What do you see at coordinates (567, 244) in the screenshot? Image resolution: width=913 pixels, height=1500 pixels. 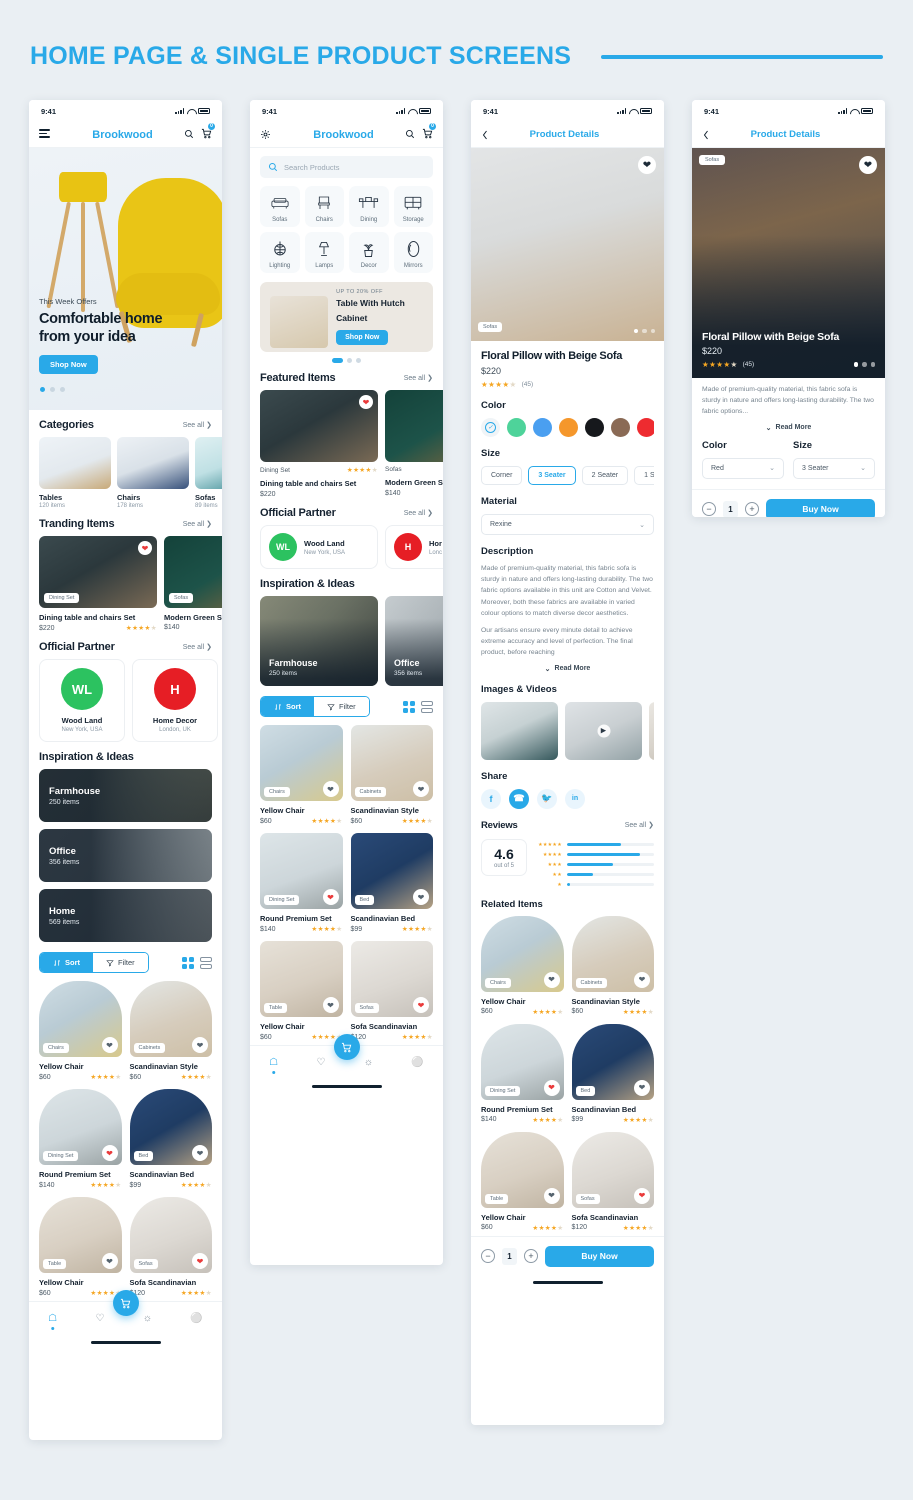 I see `product-hero-image: ❤ Sofas` at bounding box center [567, 244].